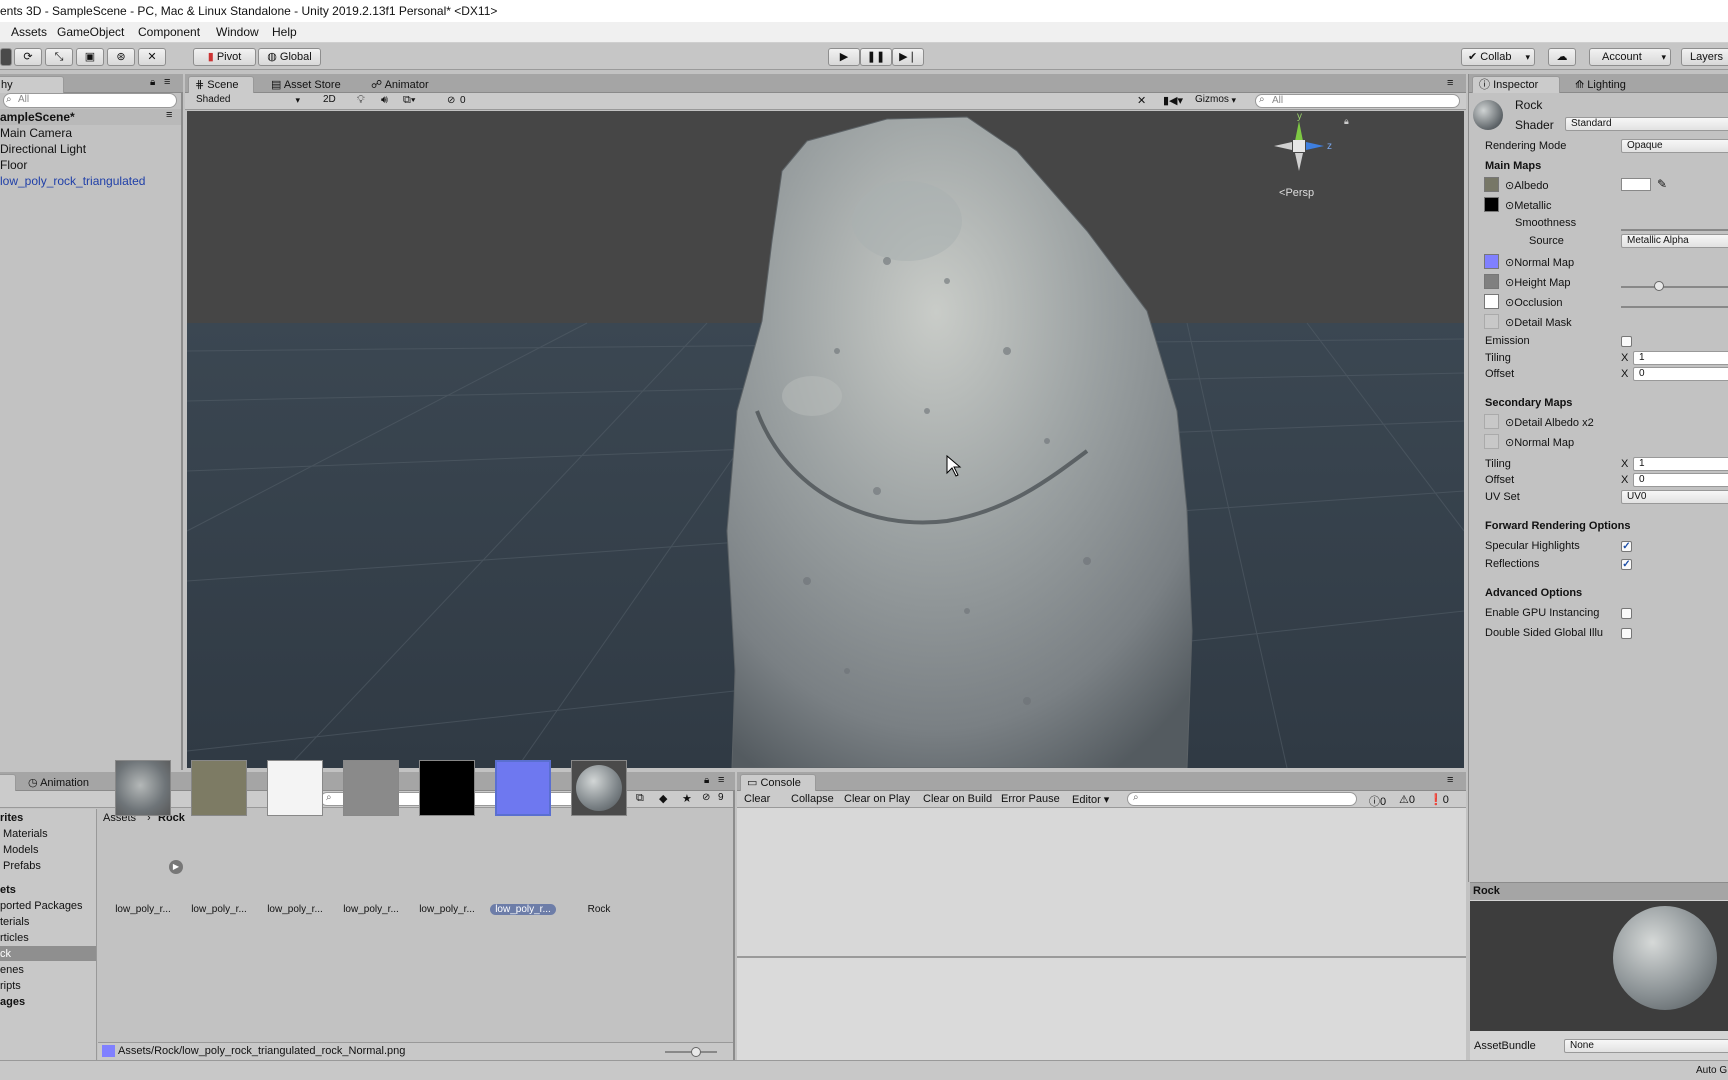 This screenshot has width=1728, height=1080. What do you see at coordinates (1674, 307) in the screenshot?
I see `occlusion-slider` at bounding box center [1674, 307].